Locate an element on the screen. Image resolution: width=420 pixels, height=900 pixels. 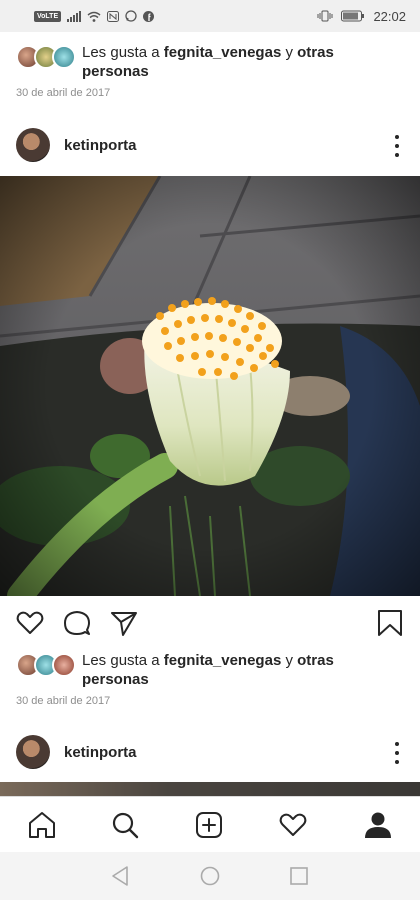
profile-icon is located at coordinates (378, 825).